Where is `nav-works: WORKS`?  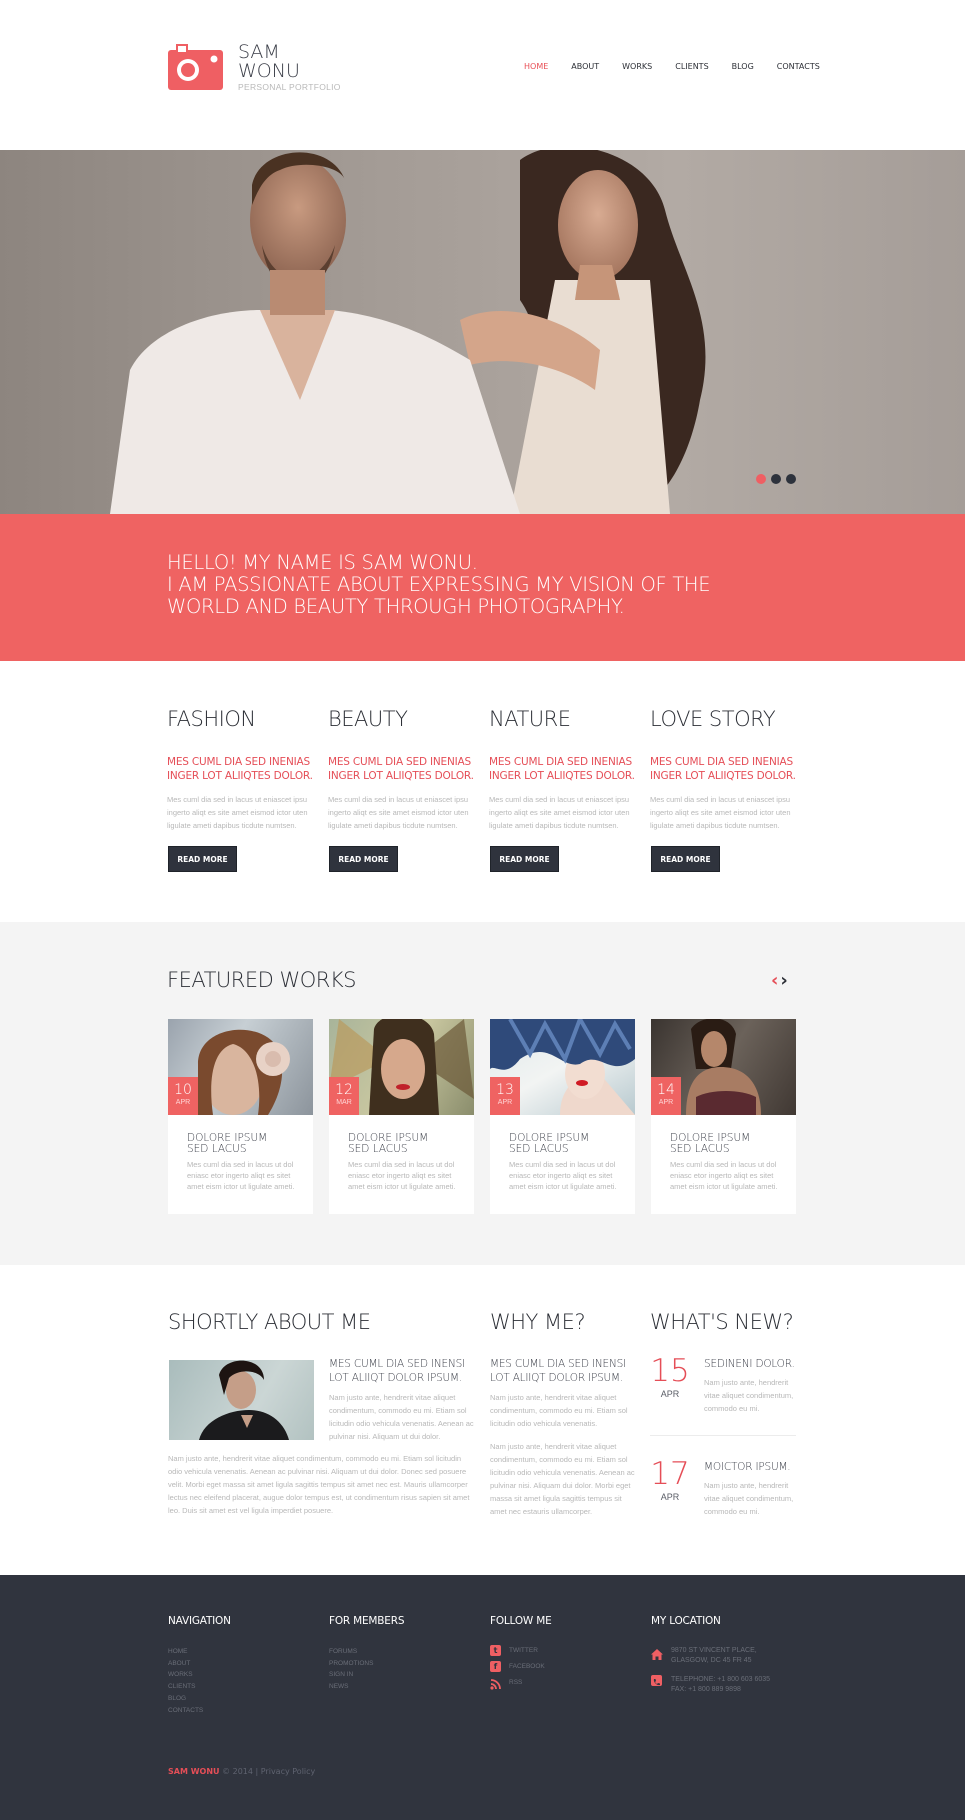 nav-works: WORKS is located at coordinates (637, 66).